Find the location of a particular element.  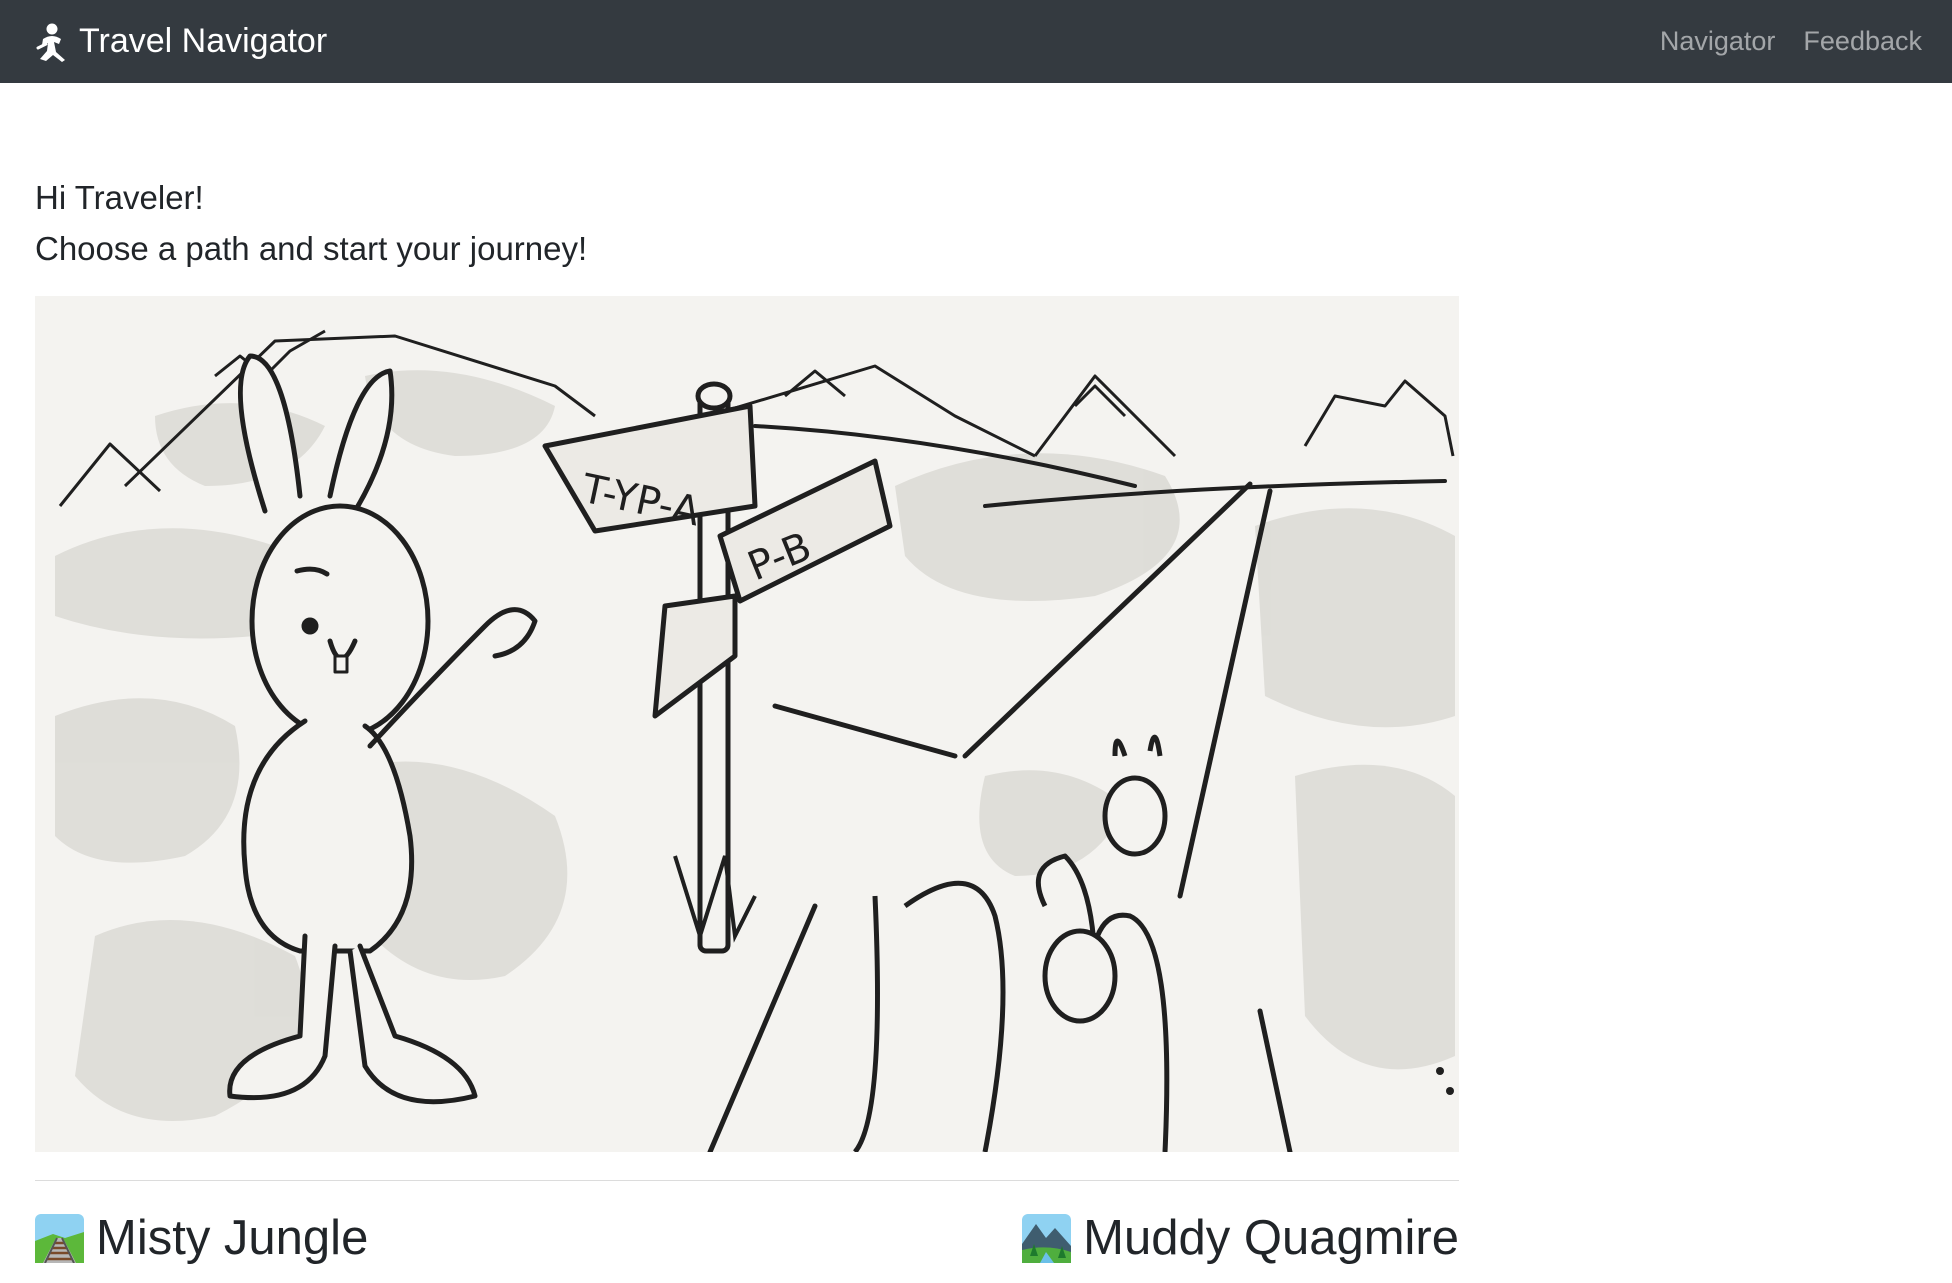

national-park-icon is located at coordinates (1047, 1238).